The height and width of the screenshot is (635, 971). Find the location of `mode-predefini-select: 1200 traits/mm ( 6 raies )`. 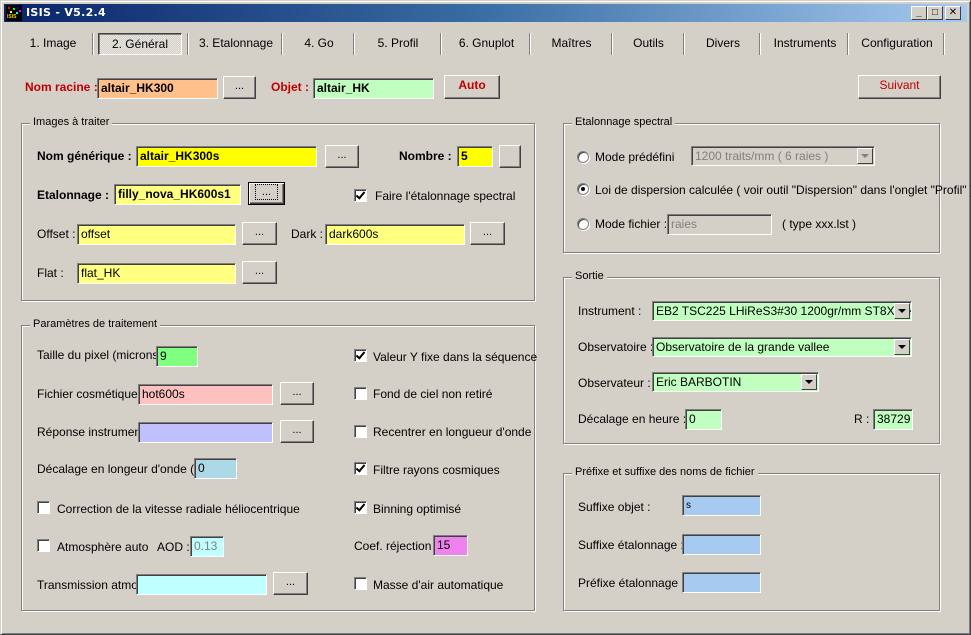

mode-predefini-select: 1200 traits/mm ( 6 raies ) is located at coordinates (783, 156).